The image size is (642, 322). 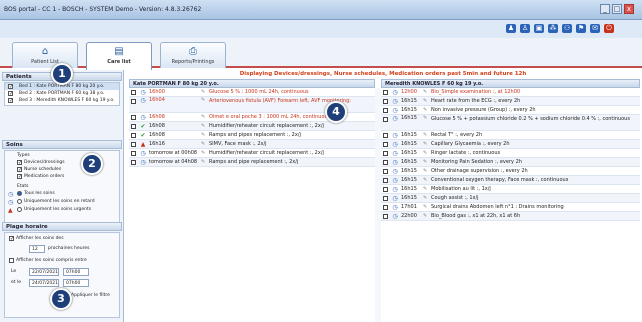 I want to click on tab-care-list: ▤ Care list, so click(x=119, y=56).